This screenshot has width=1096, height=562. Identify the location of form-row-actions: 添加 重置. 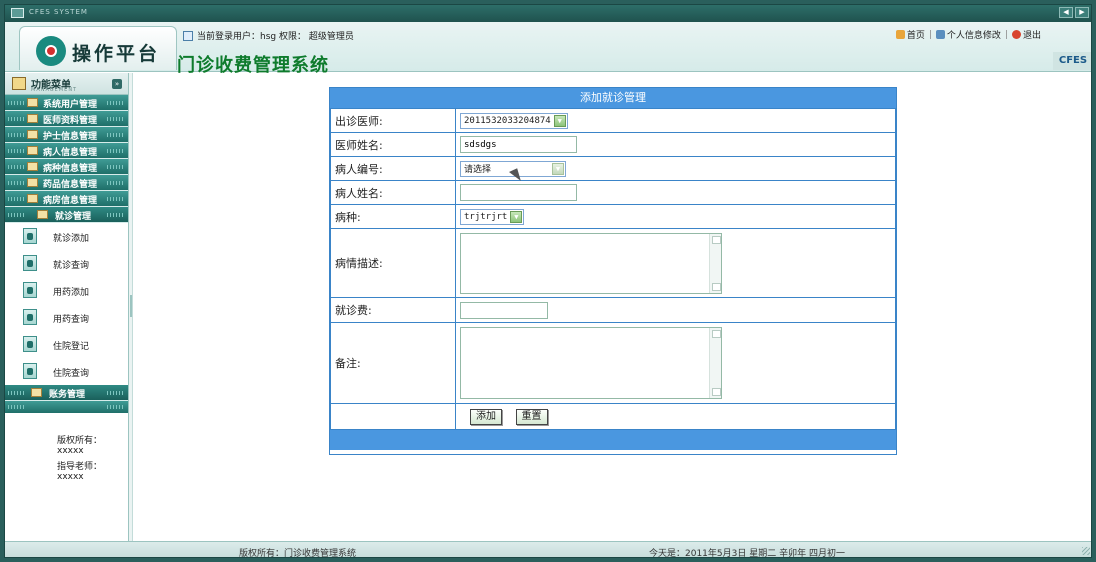
(613, 416).